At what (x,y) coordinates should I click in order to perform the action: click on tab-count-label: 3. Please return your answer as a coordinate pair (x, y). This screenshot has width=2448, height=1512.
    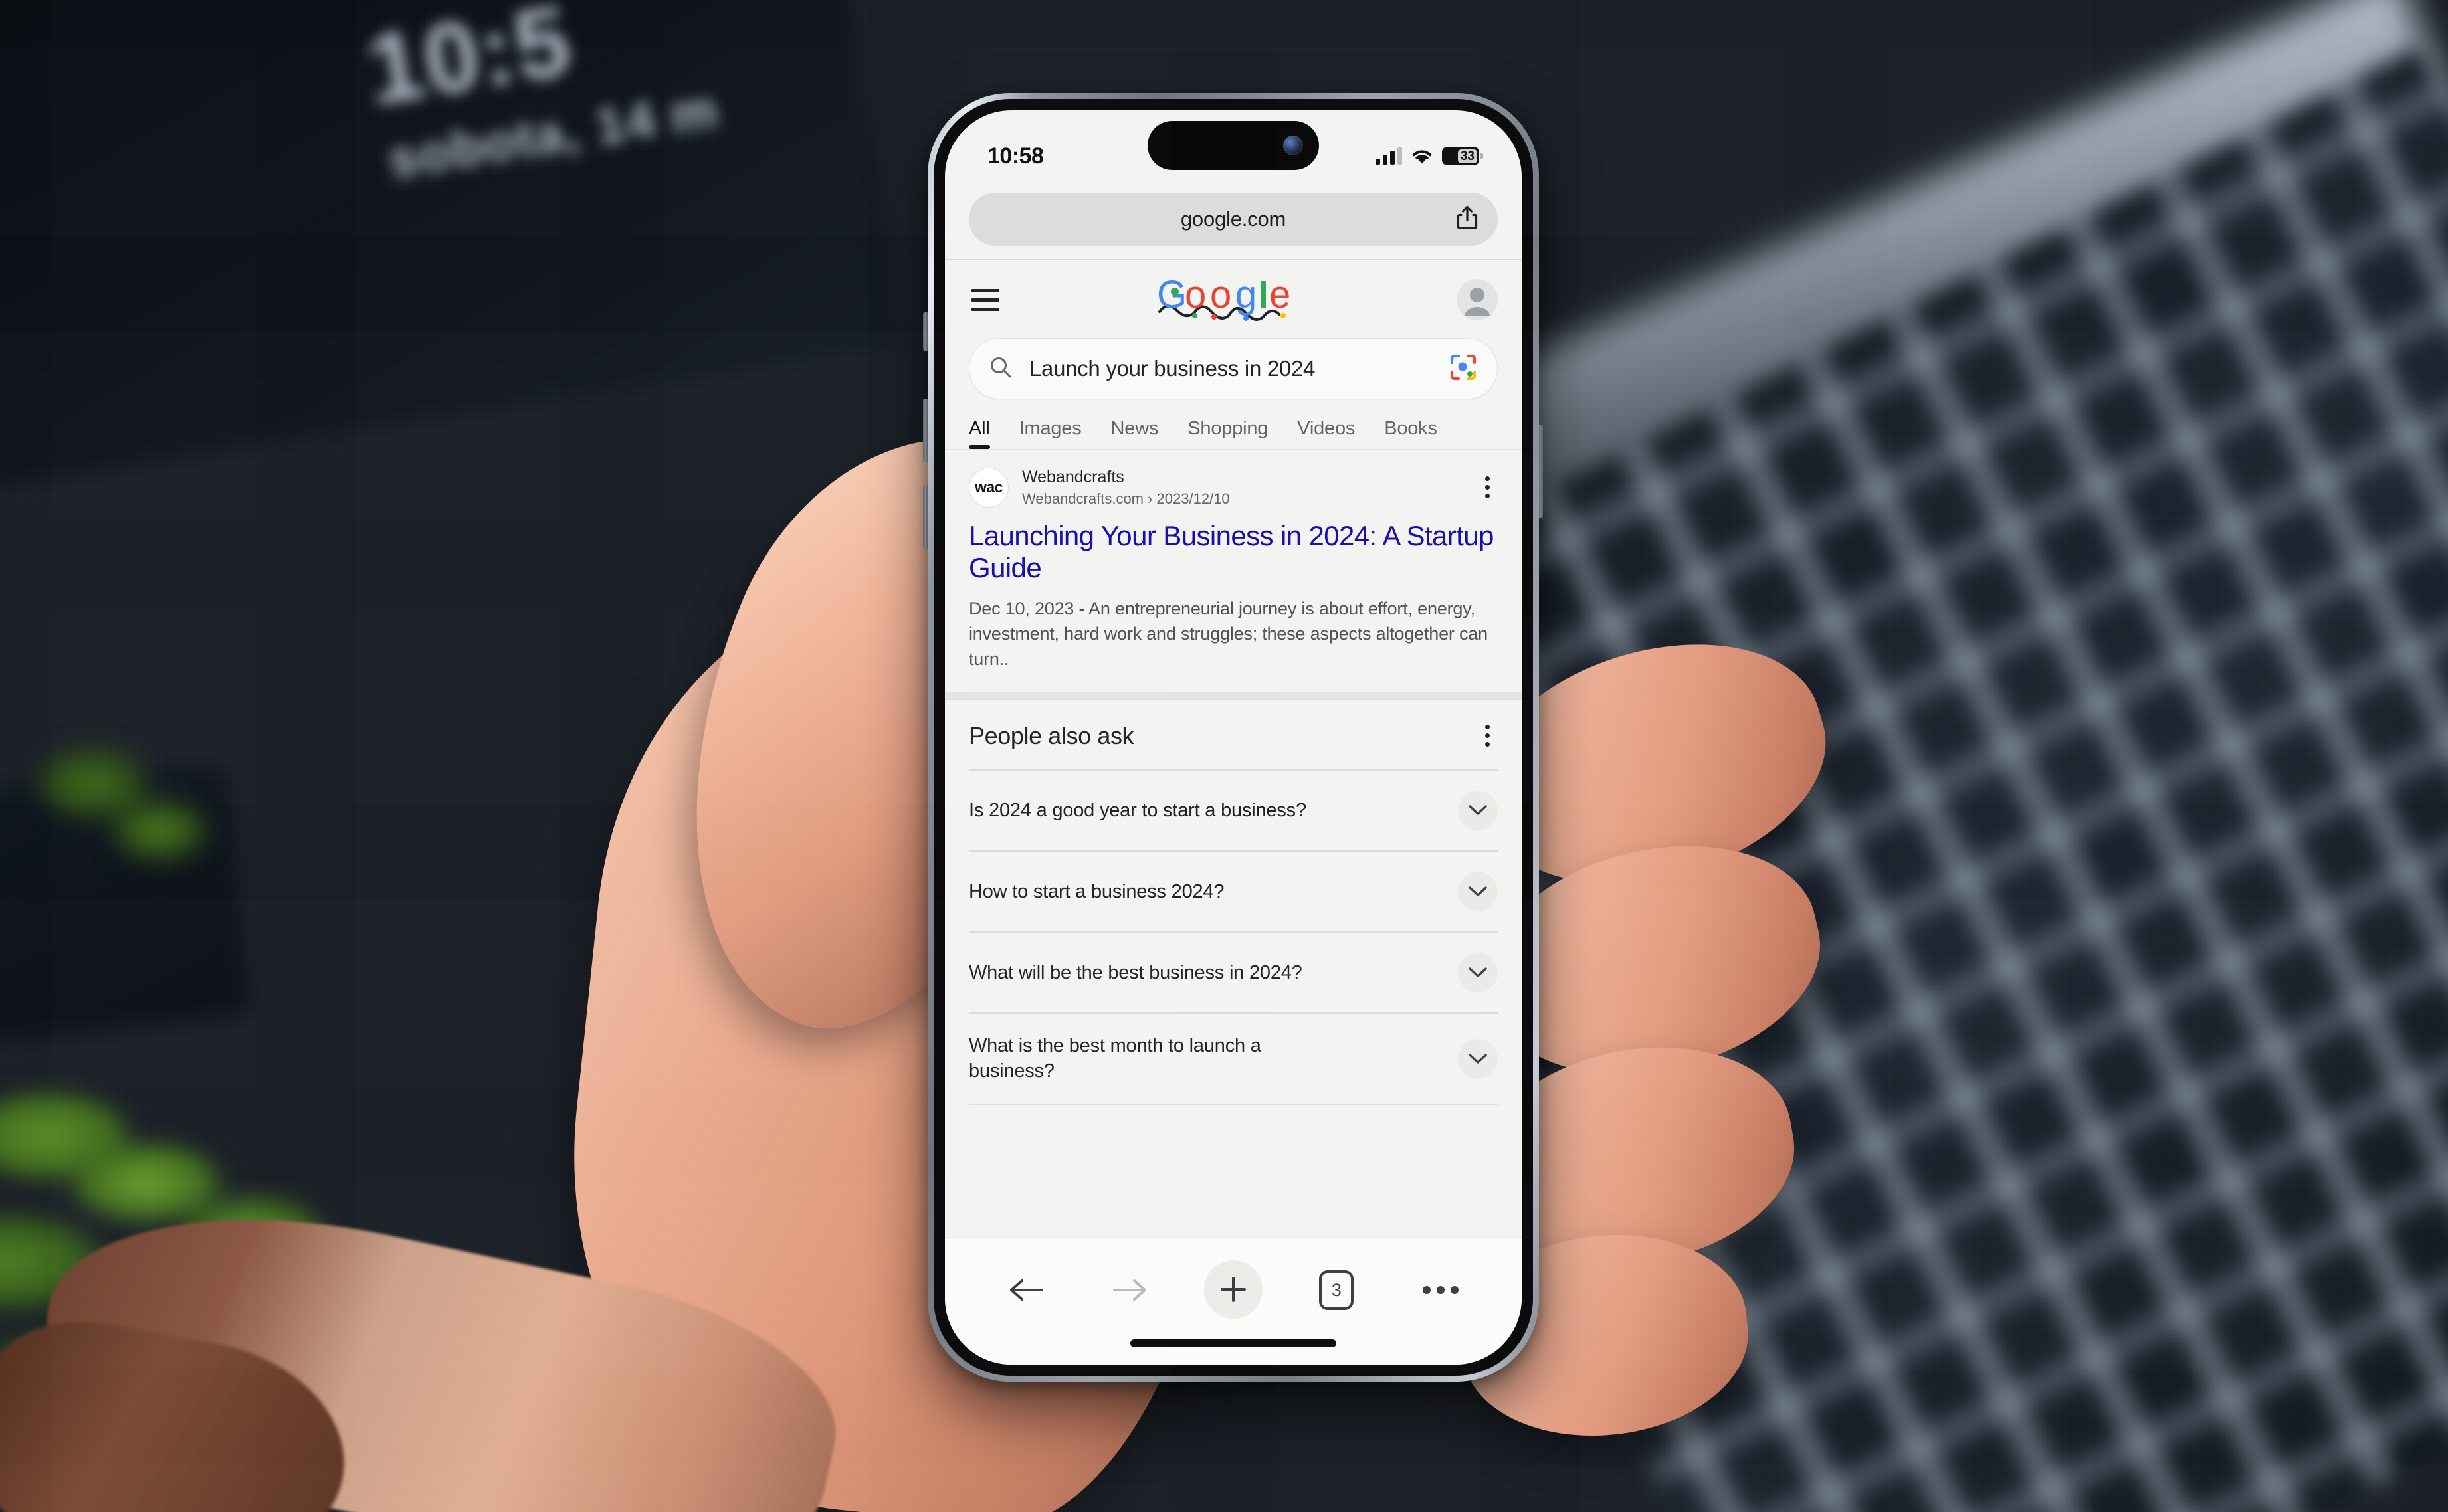
    Looking at the image, I should click on (1336, 1290).